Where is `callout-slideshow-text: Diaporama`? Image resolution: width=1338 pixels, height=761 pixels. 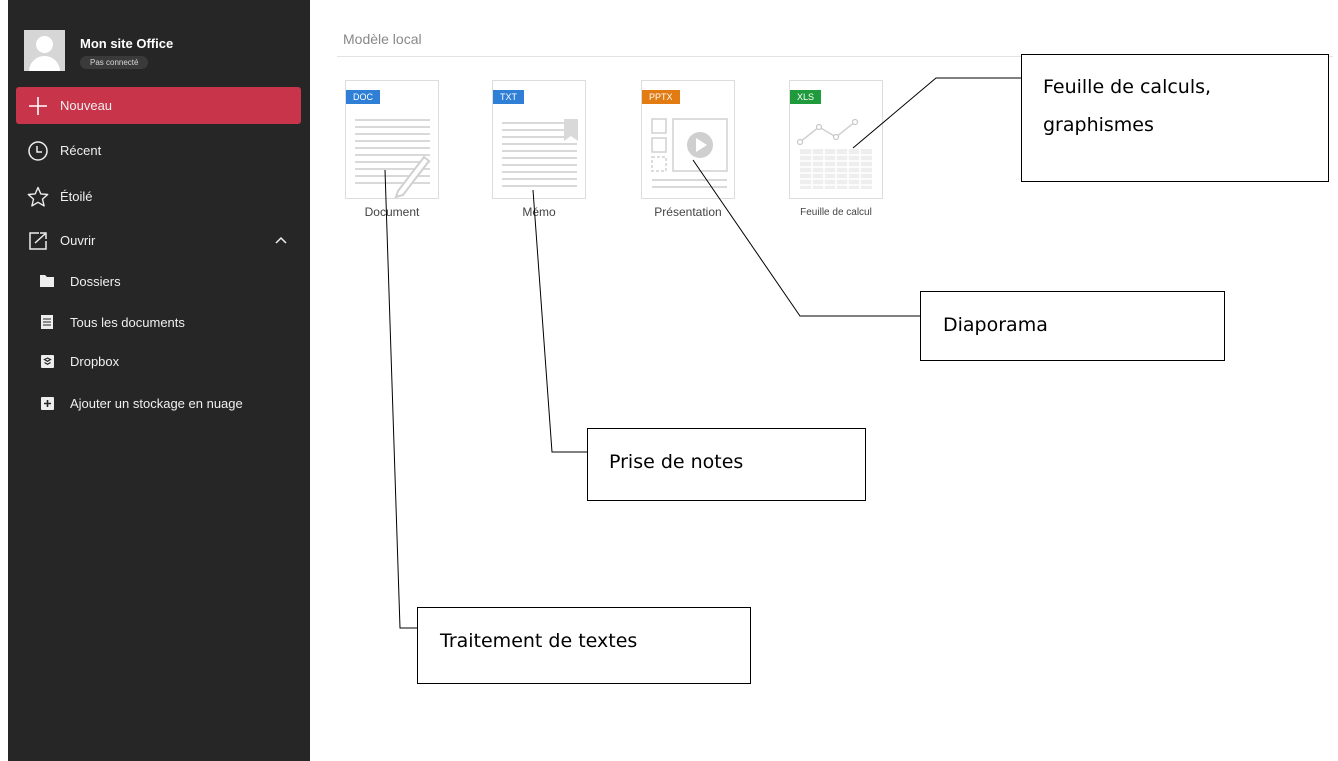
callout-slideshow-text: Diaporama is located at coordinates (995, 325).